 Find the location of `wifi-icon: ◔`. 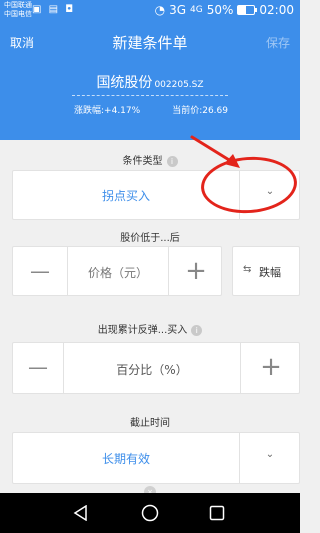

wifi-icon: ◔ is located at coordinates (160, 10).